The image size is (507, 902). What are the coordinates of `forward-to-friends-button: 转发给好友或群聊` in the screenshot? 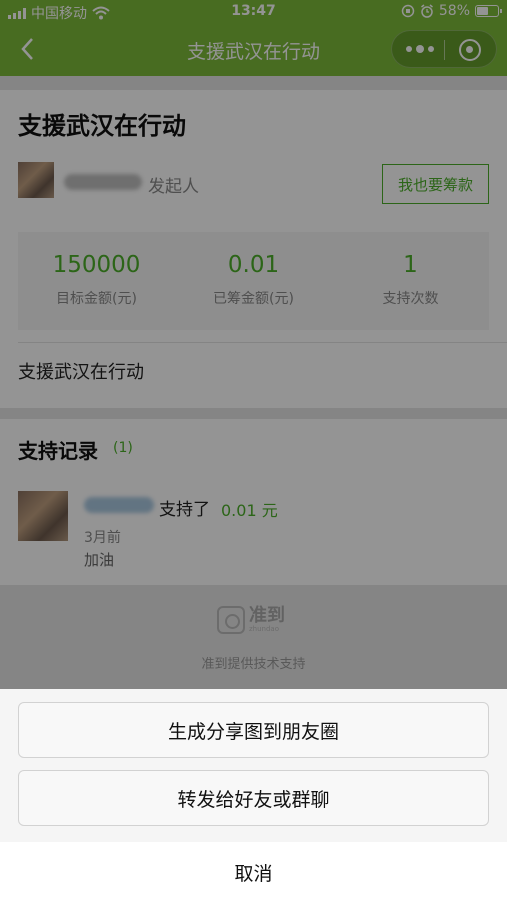 It's located at (253, 798).